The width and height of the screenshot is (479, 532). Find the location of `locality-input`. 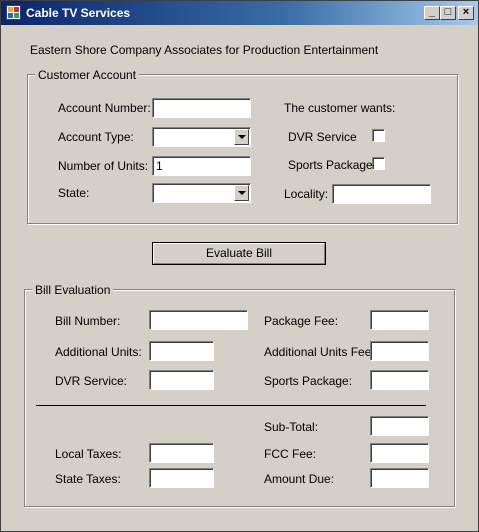

locality-input is located at coordinates (381, 194).